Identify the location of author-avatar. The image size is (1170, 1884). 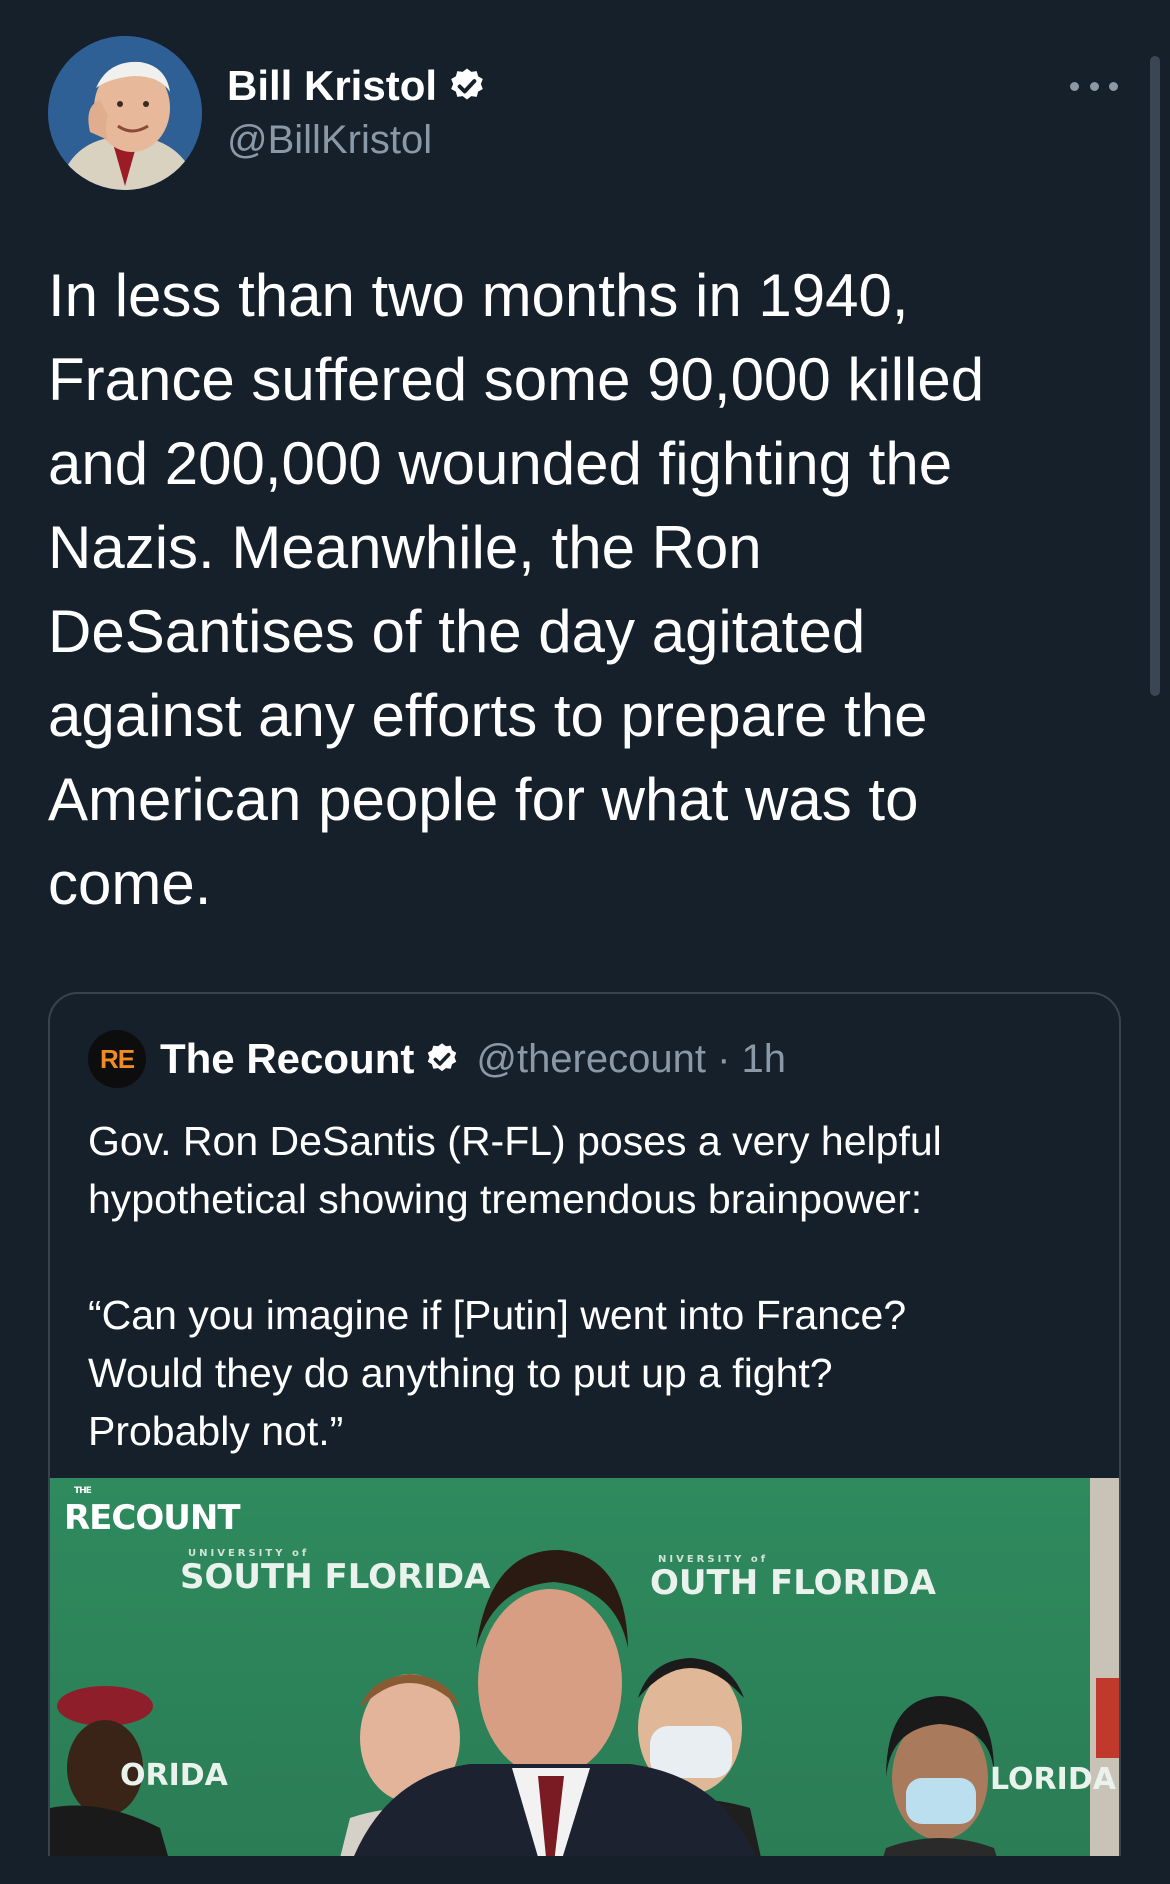
(125, 113).